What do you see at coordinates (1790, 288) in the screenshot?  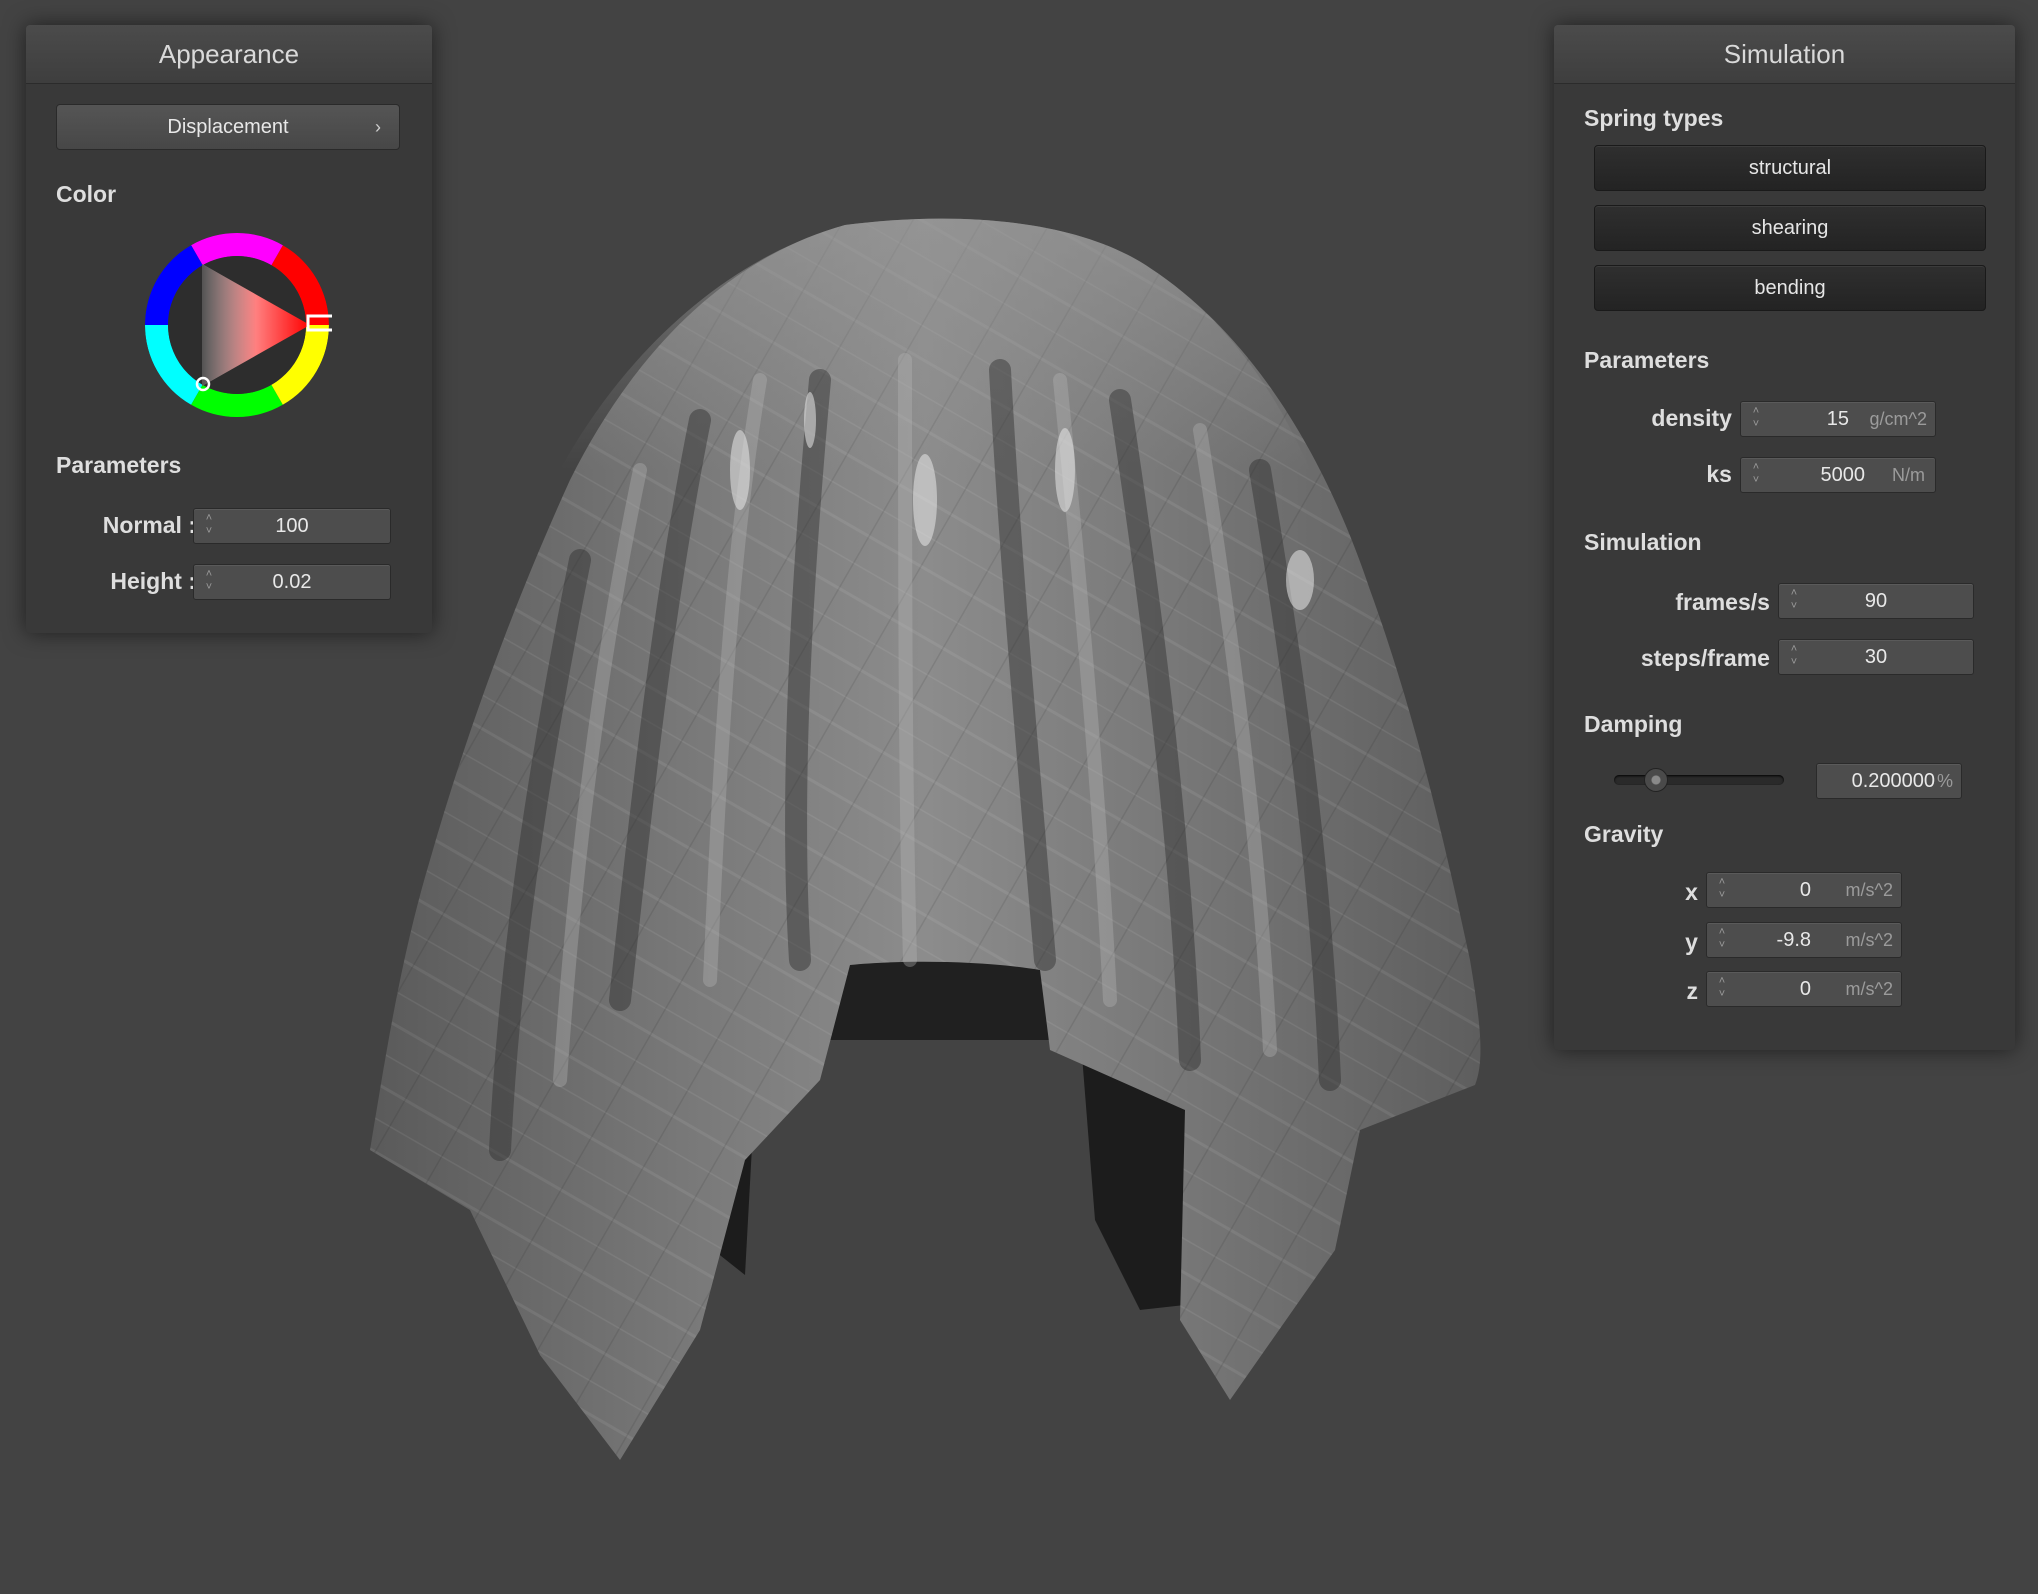 I see `bending-button: bending` at bounding box center [1790, 288].